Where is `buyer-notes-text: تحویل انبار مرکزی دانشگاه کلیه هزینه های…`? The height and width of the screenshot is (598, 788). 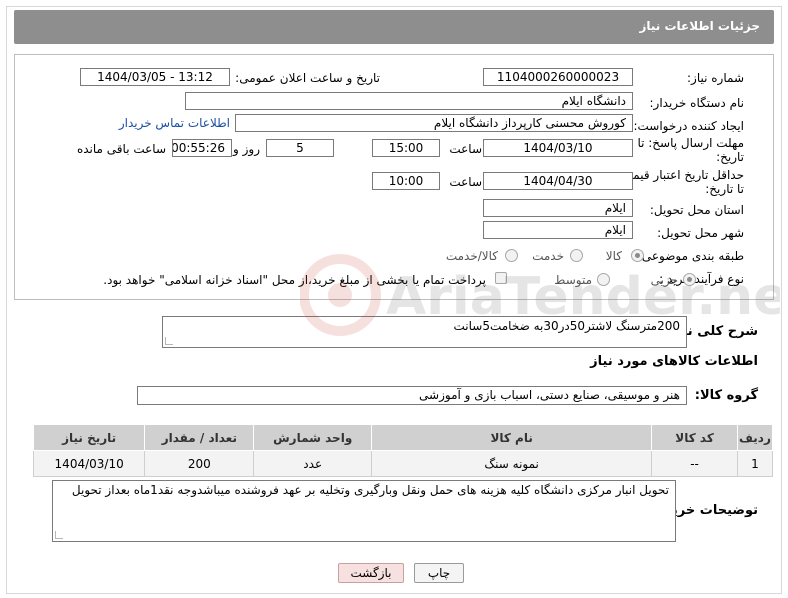 buyer-notes-text: تحویل انبار مرکزی دانشگاه کلیه هزینه های… is located at coordinates (370, 490).